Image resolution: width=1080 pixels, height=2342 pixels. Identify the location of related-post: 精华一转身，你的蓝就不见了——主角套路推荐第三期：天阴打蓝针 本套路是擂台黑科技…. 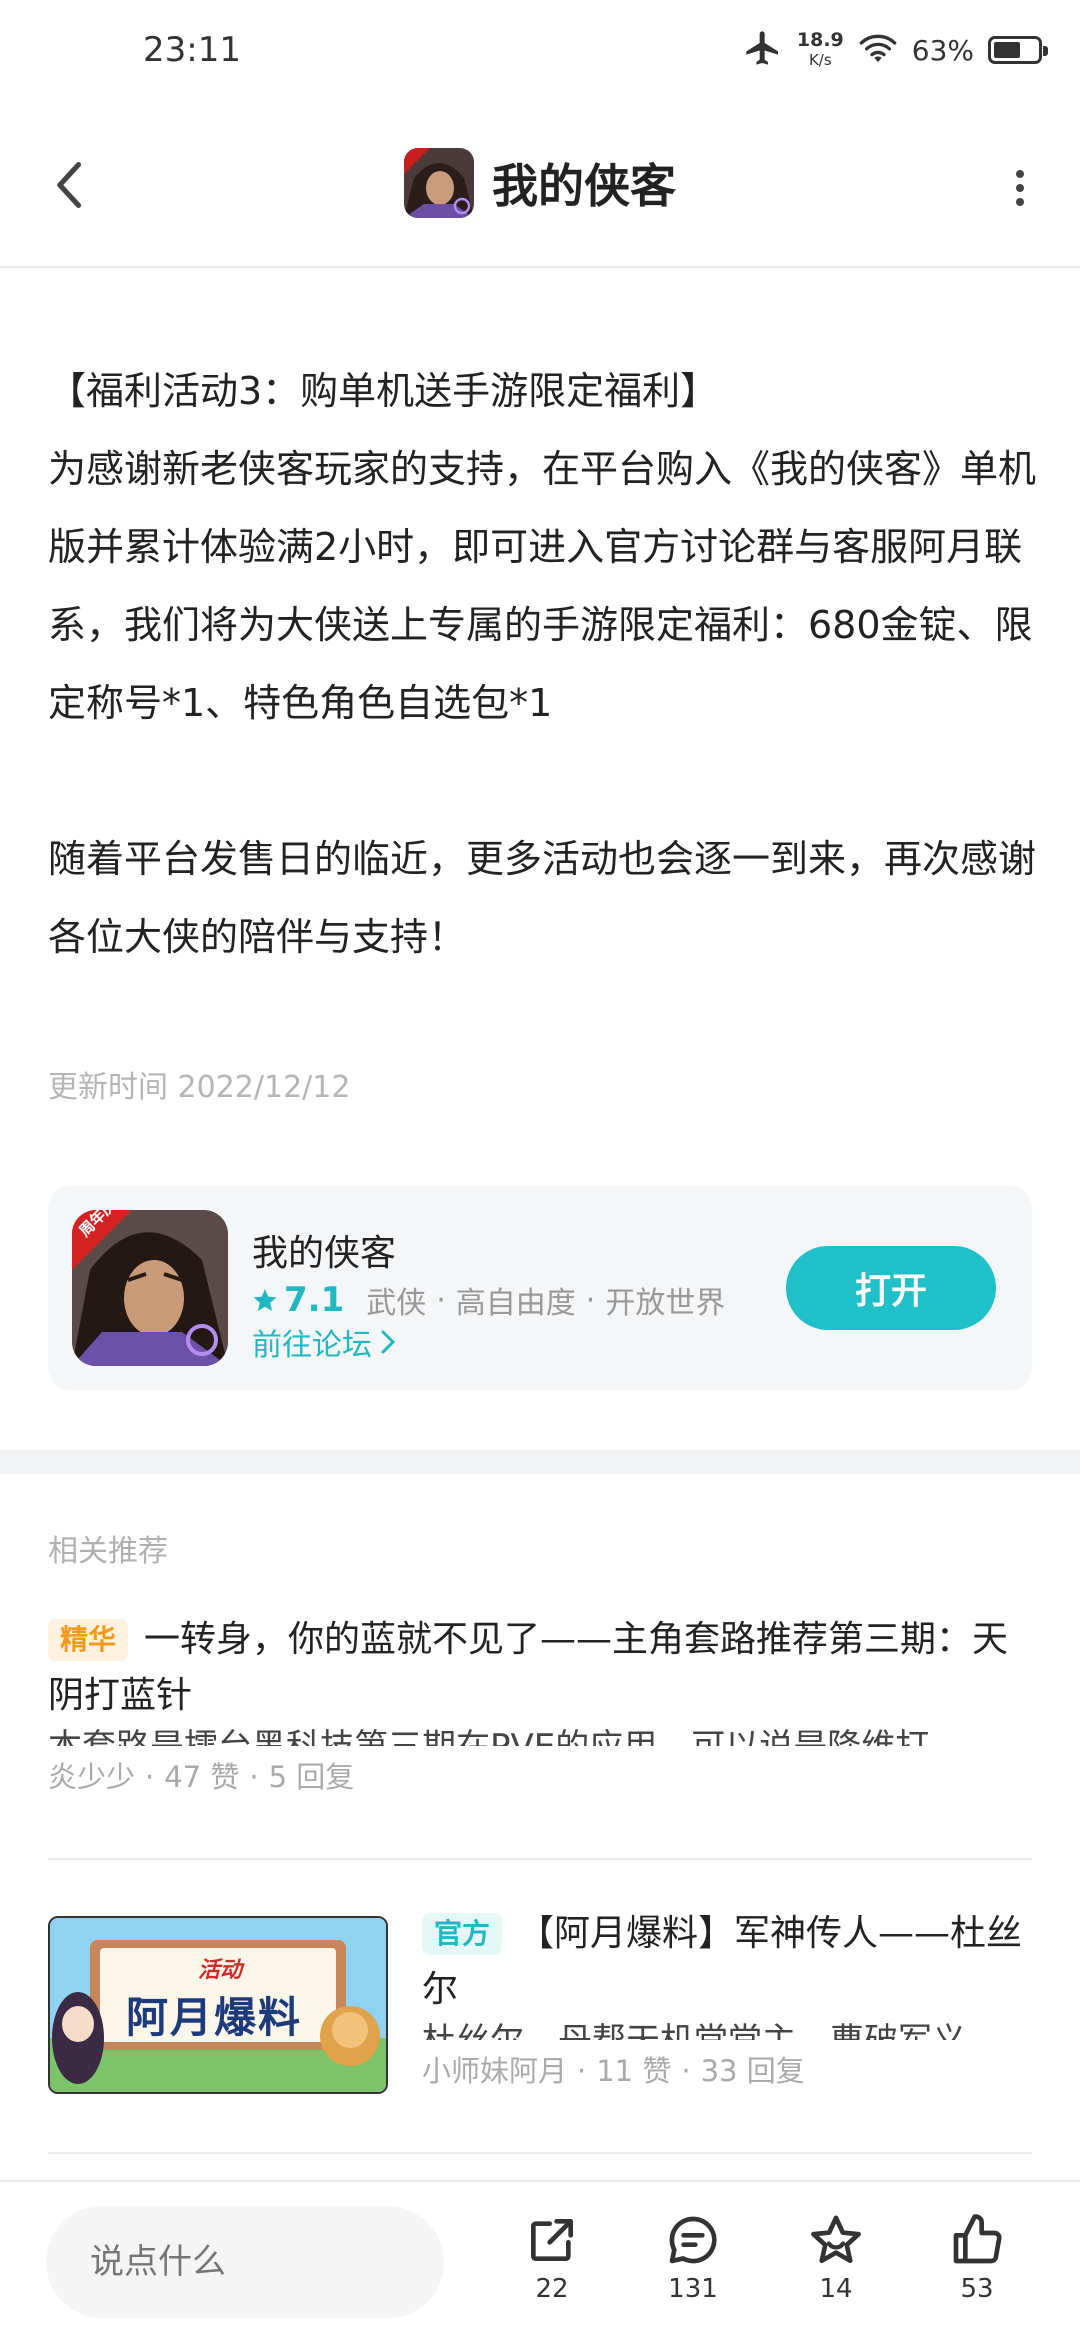
(540, 1704).